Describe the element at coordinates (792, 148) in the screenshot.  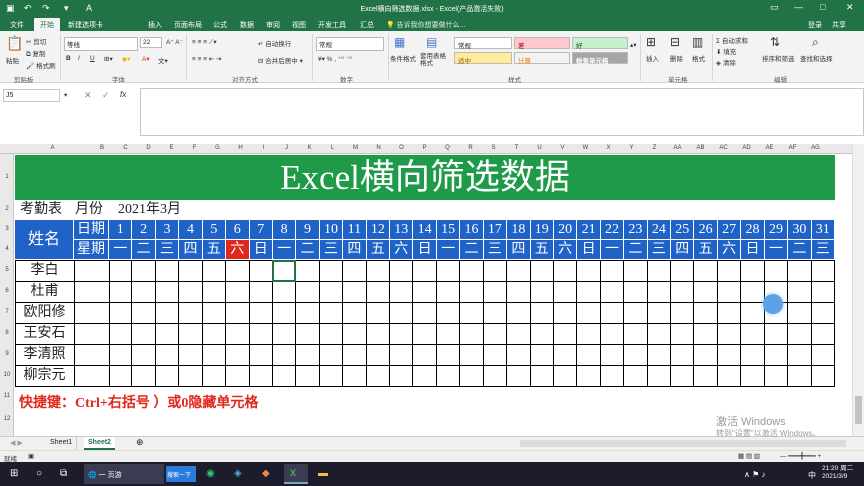
I see `column-header-cell: AF` at that location.